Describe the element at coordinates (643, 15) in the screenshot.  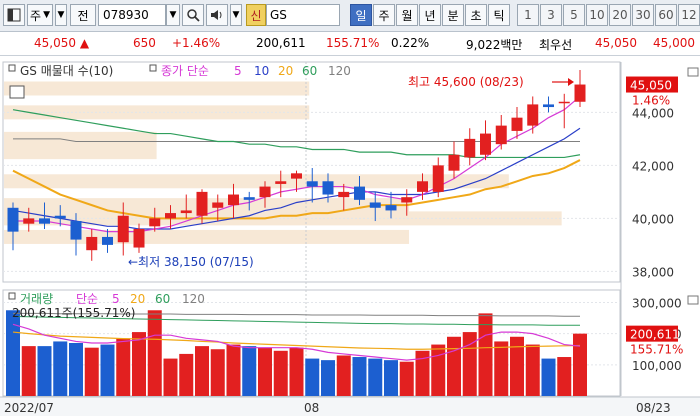
I see `minute-button-5: 30` at that location.